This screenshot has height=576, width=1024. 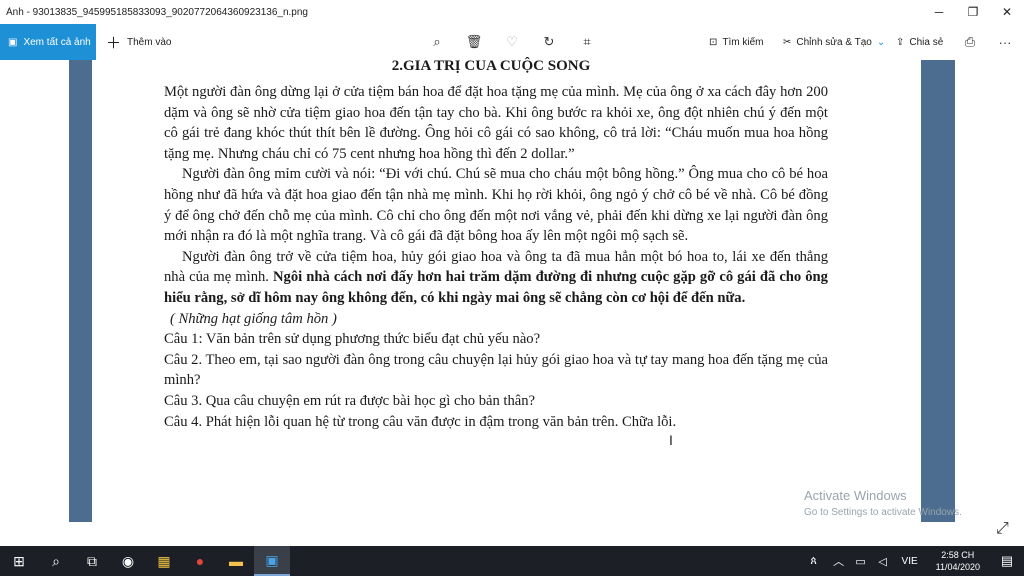 I want to click on chrome-icon: ●, so click(x=200, y=561).